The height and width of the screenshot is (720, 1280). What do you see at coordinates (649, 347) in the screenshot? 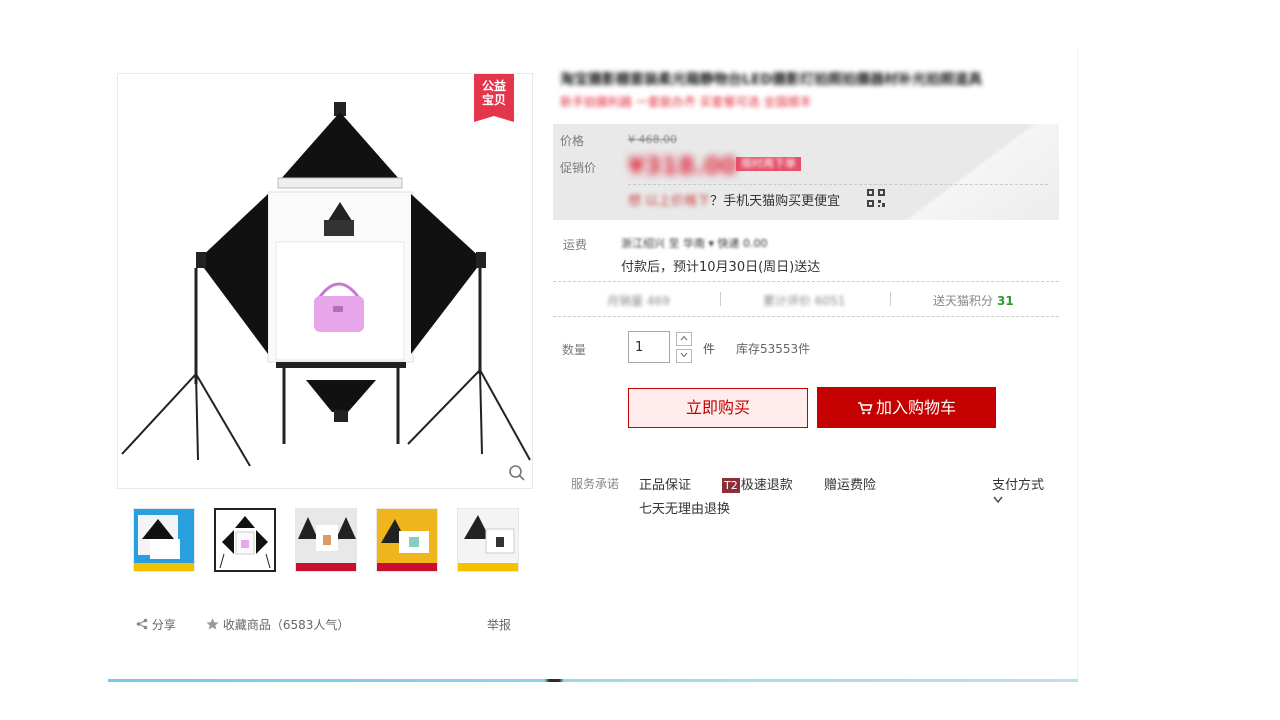
I see `quantity-input` at bounding box center [649, 347].